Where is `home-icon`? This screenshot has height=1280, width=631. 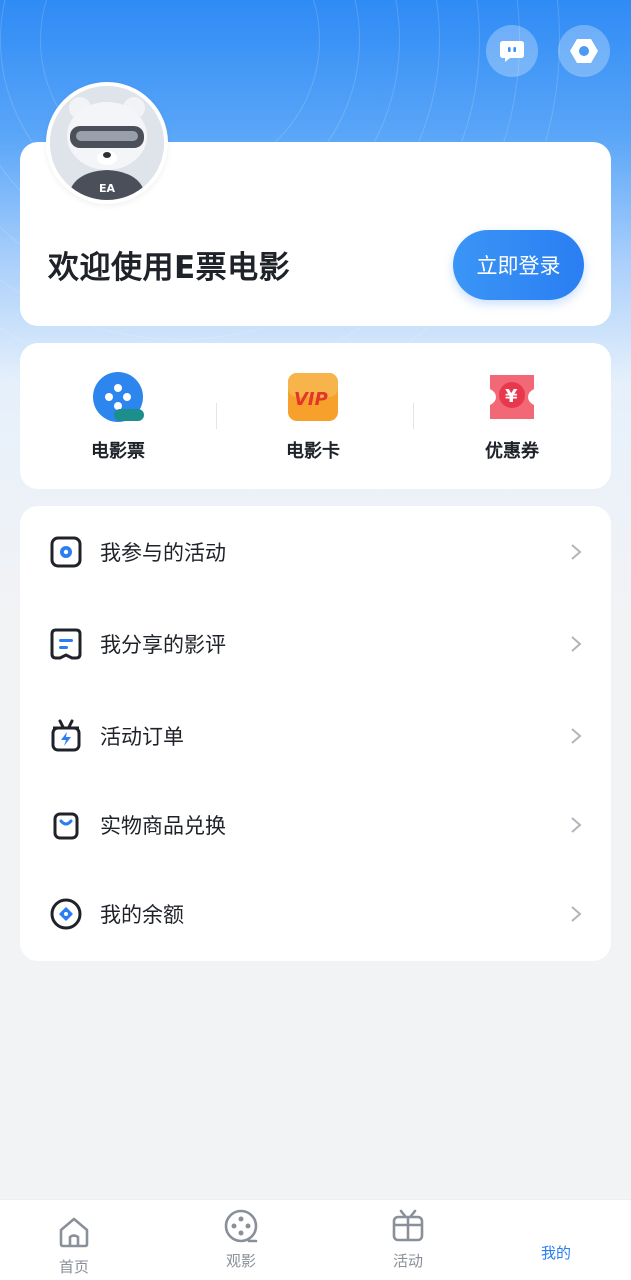 home-icon is located at coordinates (74, 1232).